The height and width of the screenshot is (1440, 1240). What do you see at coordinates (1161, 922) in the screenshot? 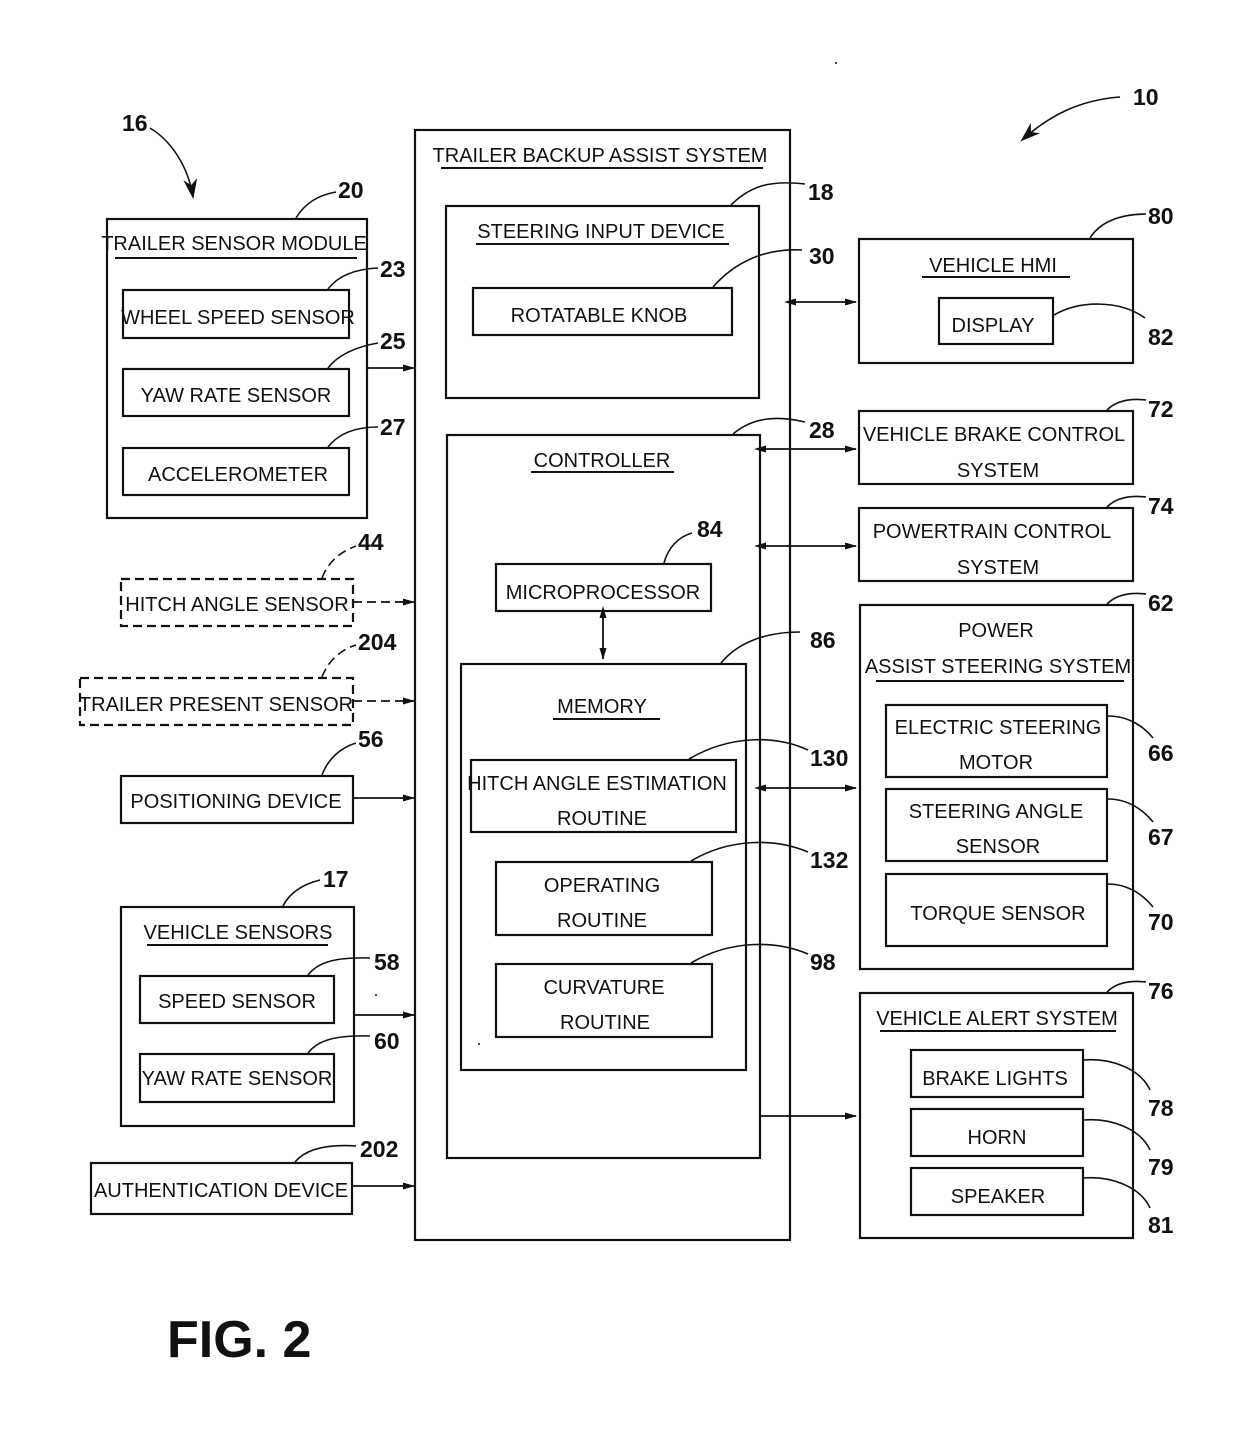
I see `ref-label: 70` at bounding box center [1161, 922].